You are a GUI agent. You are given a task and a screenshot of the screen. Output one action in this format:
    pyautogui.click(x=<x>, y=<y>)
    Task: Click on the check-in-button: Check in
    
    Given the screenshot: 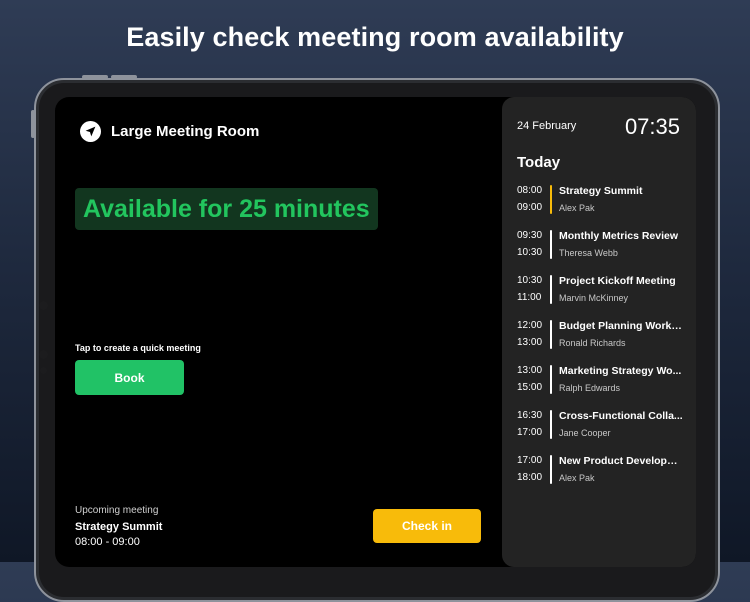 What is the action you would take?
    pyautogui.click(x=427, y=526)
    